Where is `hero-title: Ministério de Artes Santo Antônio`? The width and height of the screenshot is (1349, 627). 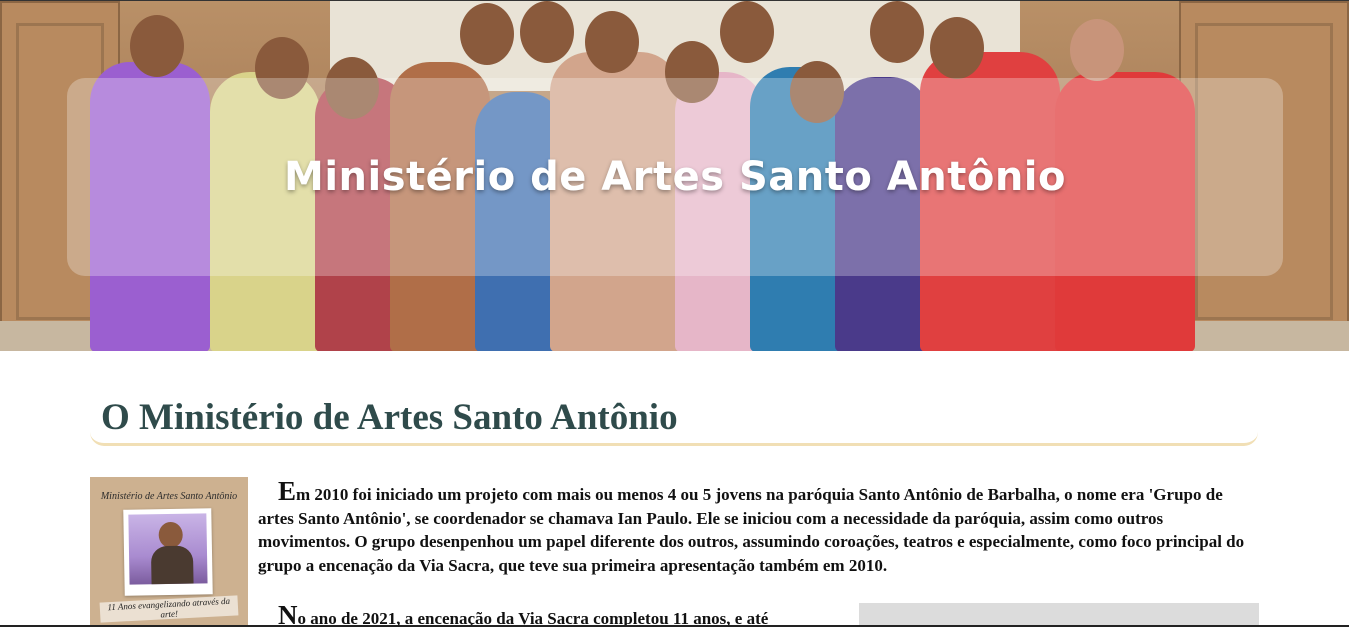 hero-title: Ministério de Artes Santo Antônio is located at coordinates (675, 177).